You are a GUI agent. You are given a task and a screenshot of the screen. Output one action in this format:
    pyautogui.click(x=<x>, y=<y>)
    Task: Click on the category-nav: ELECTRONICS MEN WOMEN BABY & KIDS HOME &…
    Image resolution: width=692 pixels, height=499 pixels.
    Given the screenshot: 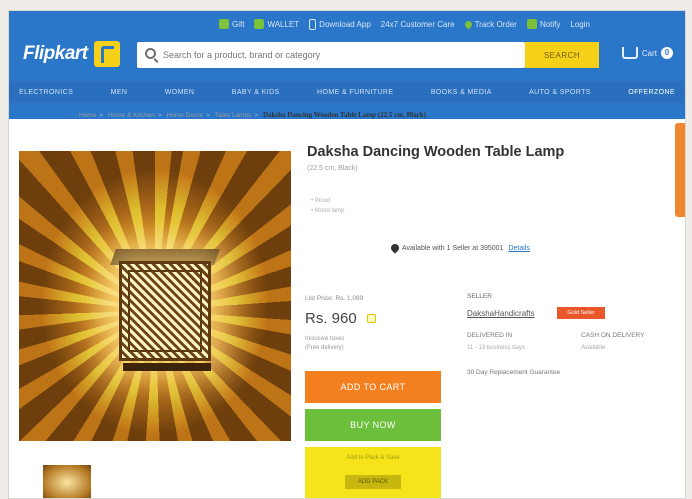 What is the action you would take?
    pyautogui.click(x=347, y=92)
    